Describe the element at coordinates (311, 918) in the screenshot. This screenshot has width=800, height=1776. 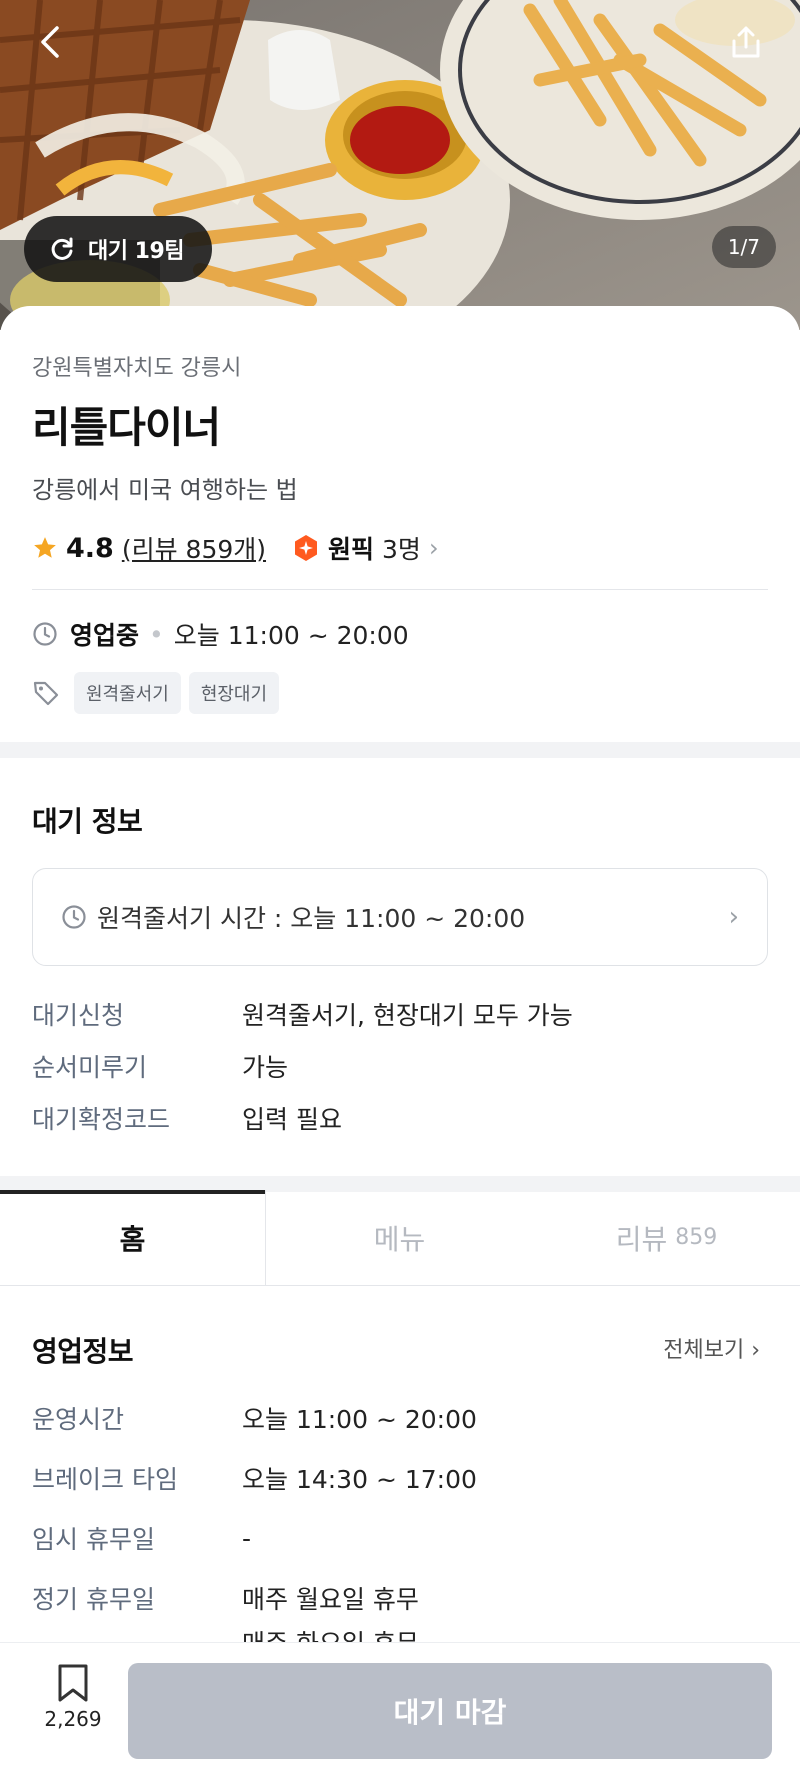
I see `remote-queue-time: 원격줄서기 시간 : 오늘 11:00 ~ 20:00` at that location.